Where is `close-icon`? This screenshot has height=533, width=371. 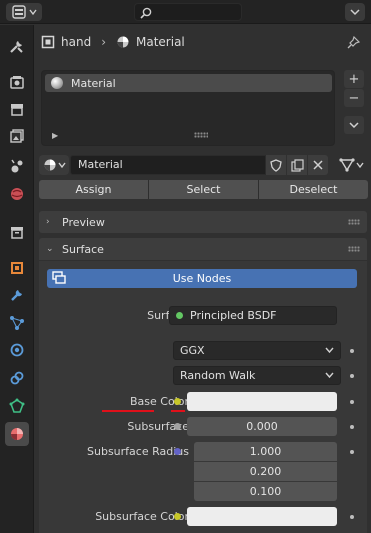 close-icon is located at coordinates (318, 165).